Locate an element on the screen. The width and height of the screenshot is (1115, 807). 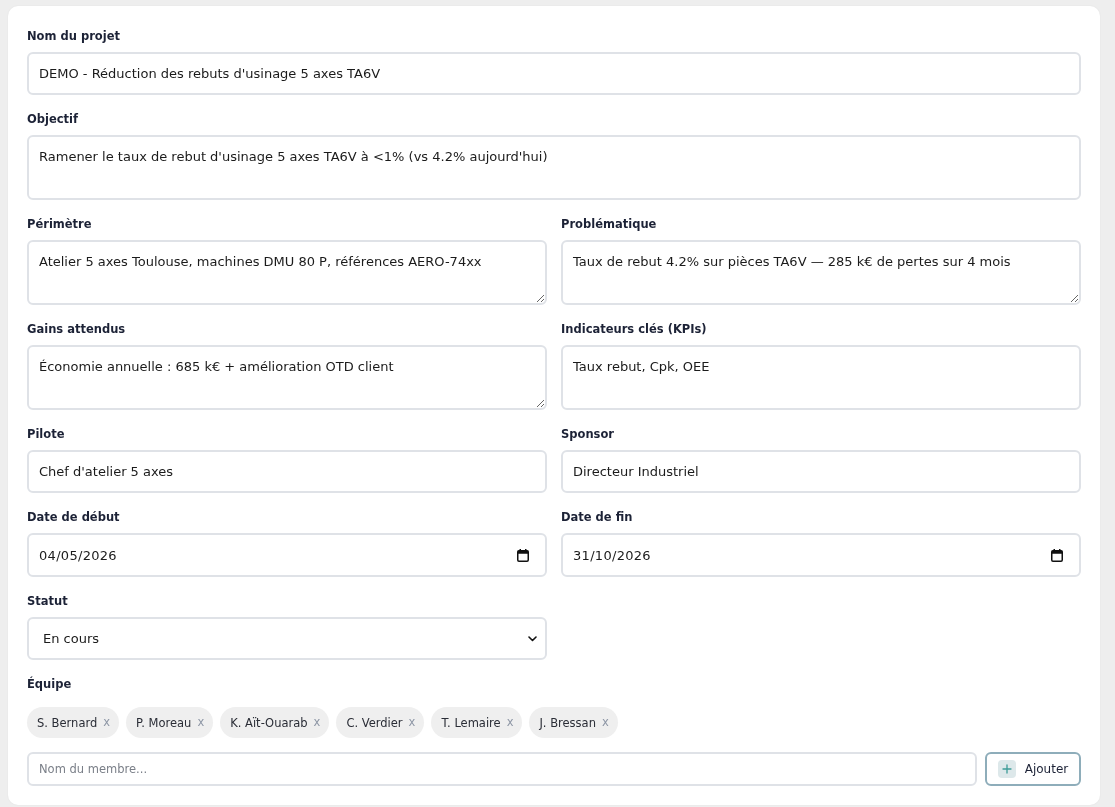
text-area: Taux rebut, Cpk, OEE is located at coordinates (821, 377).